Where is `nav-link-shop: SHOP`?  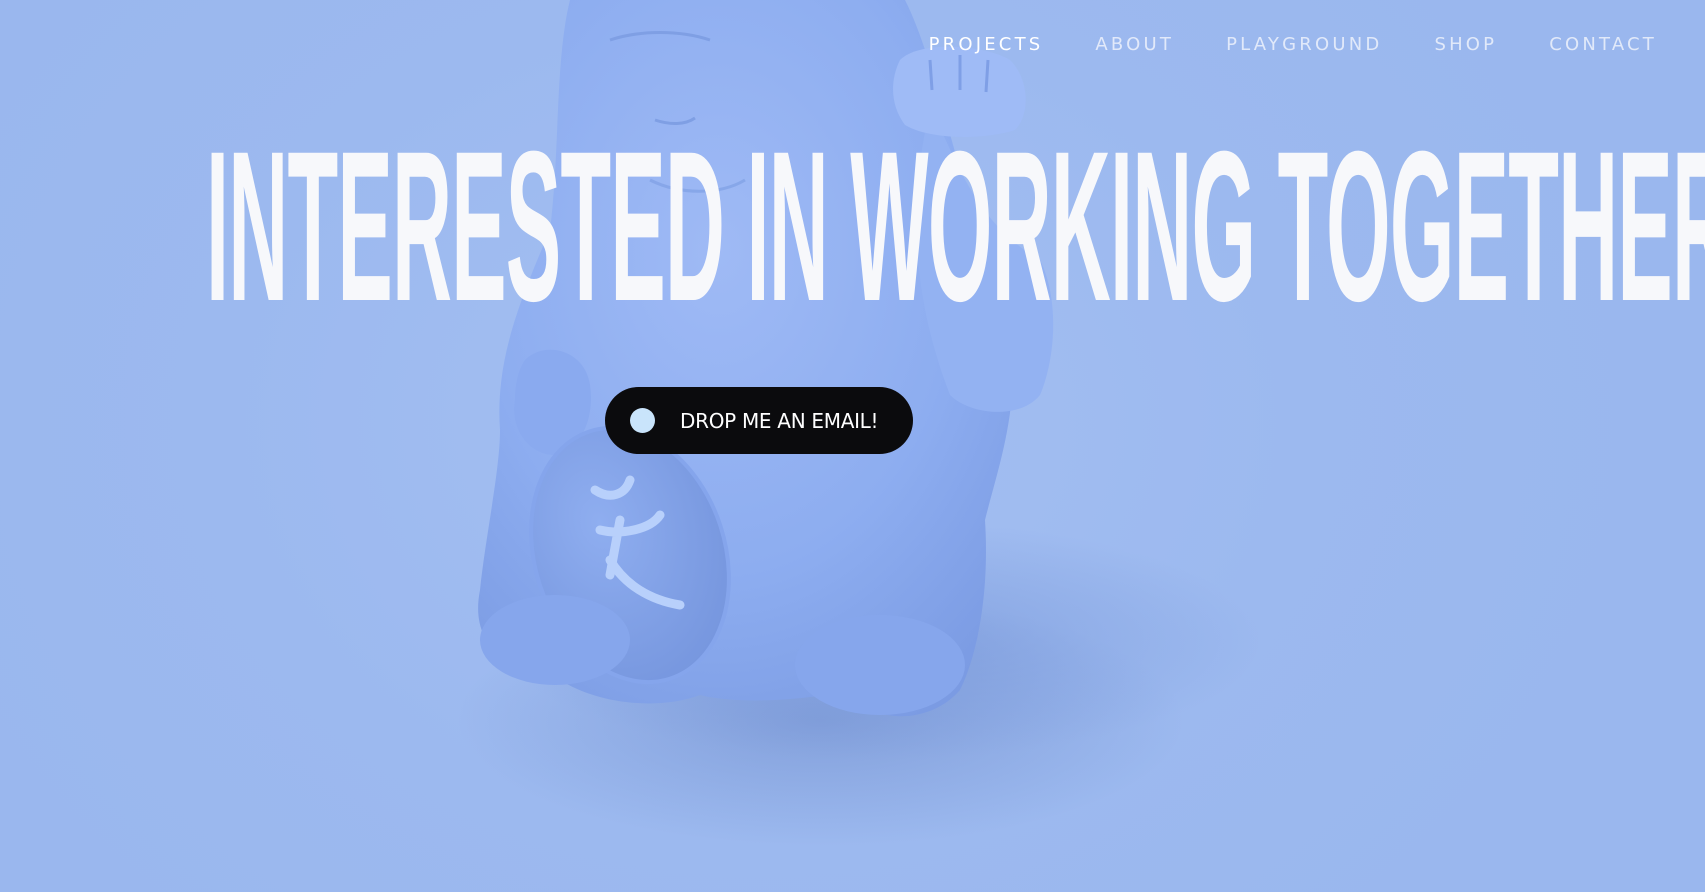 nav-link-shop: SHOP is located at coordinates (1465, 44).